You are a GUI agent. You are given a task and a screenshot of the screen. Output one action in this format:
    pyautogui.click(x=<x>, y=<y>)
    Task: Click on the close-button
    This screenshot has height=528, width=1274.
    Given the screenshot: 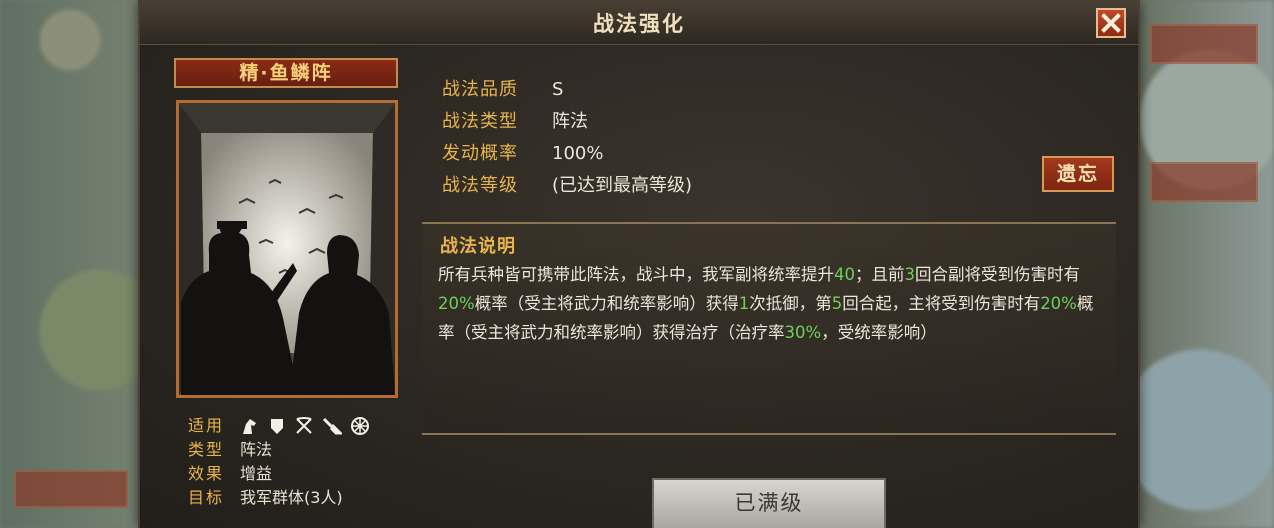 What is the action you would take?
    pyautogui.click(x=1111, y=23)
    